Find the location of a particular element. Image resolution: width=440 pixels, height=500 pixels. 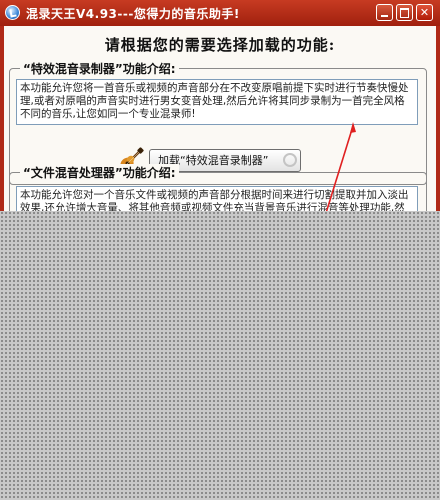

maximize-button is located at coordinates (404, 12).